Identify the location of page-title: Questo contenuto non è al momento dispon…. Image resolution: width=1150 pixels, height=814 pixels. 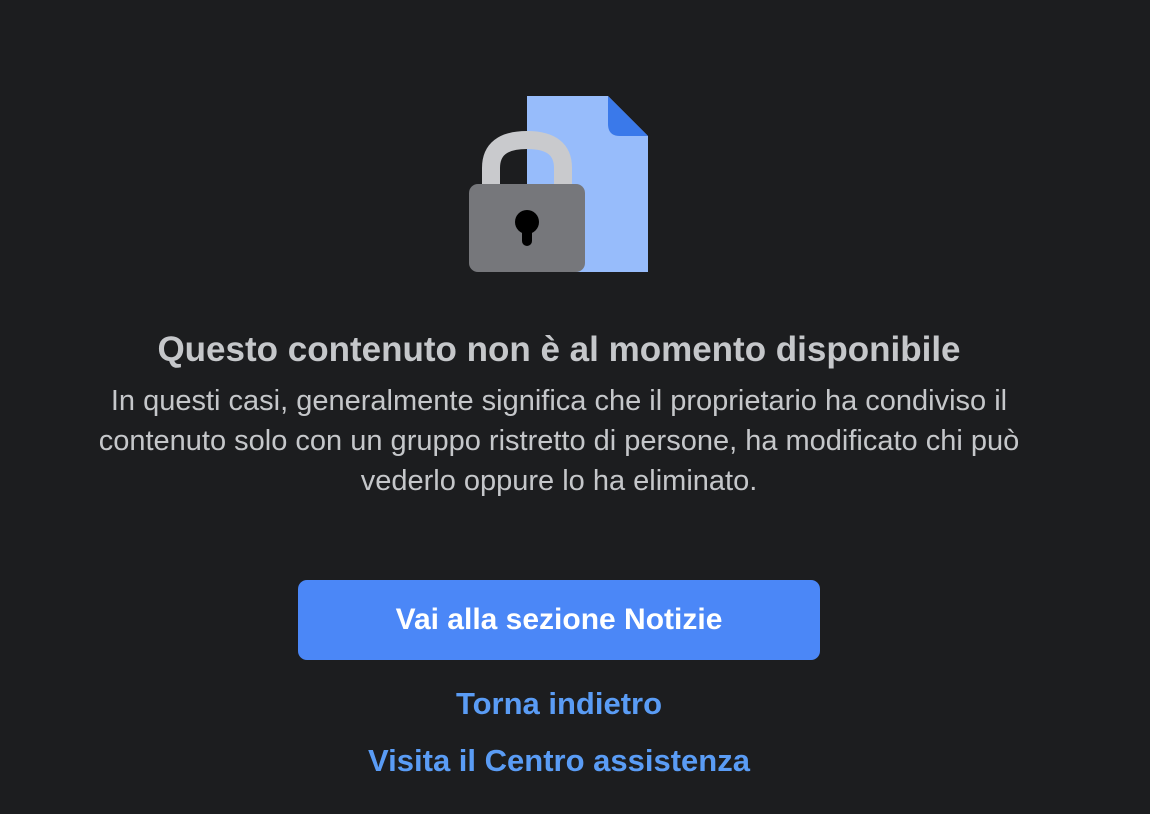
(559, 349).